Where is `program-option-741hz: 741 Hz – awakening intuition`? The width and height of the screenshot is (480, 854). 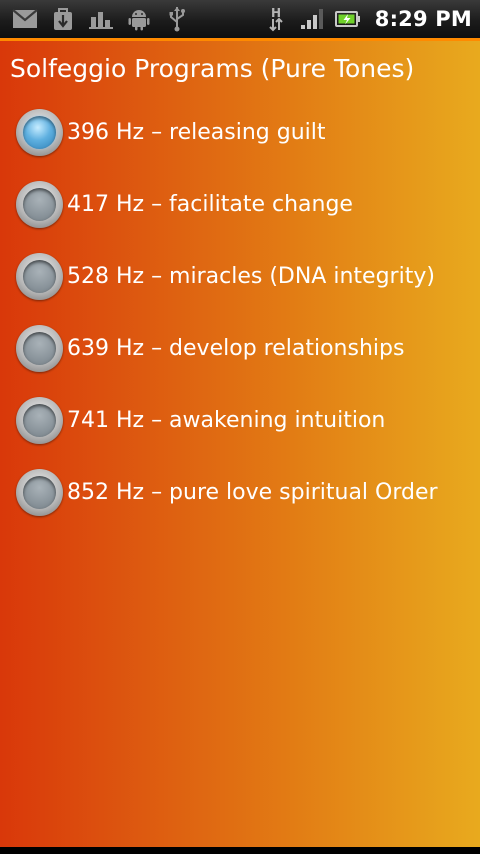 program-option-741hz: 741 Hz – awakening intuition is located at coordinates (240, 420).